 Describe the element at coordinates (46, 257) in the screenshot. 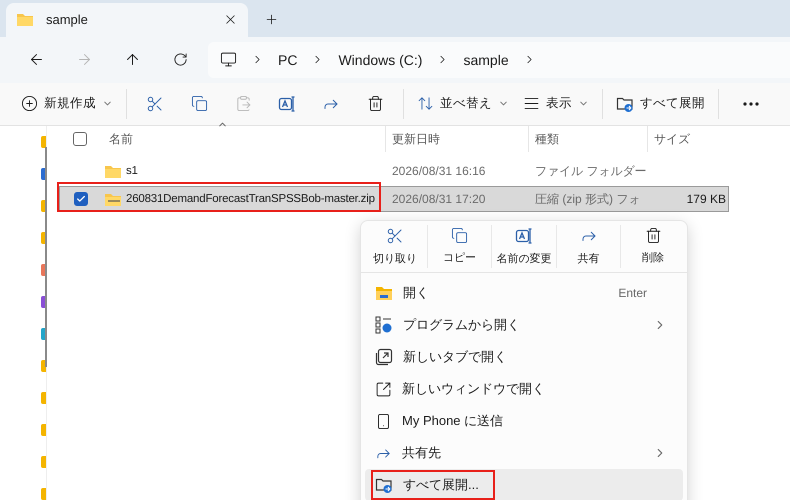

I see `scrollbar` at that location.